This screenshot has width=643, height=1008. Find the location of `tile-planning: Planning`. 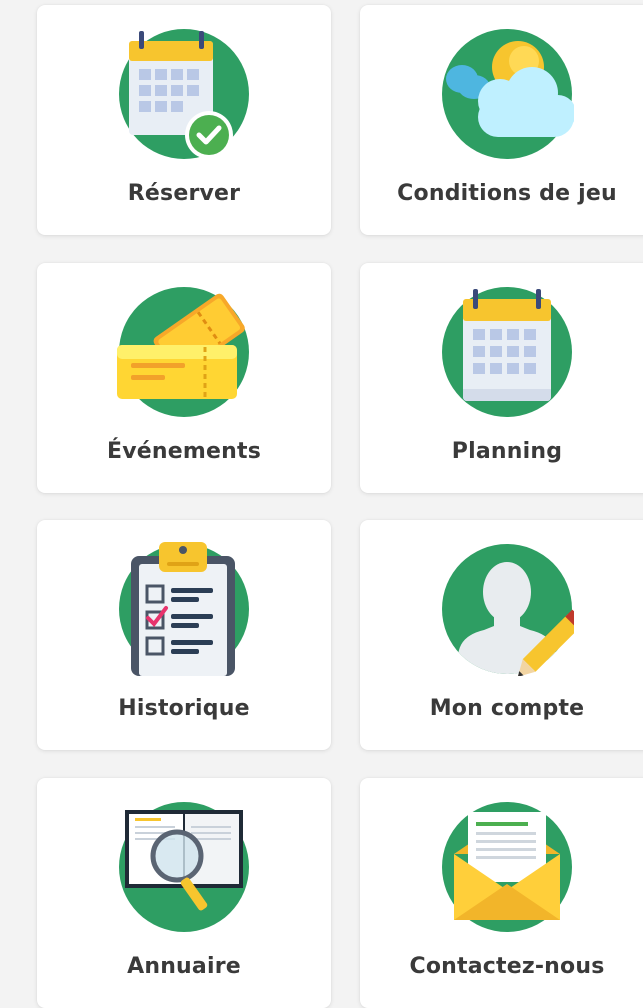

tile-planning: Planning is located at coordinates (501, 378).